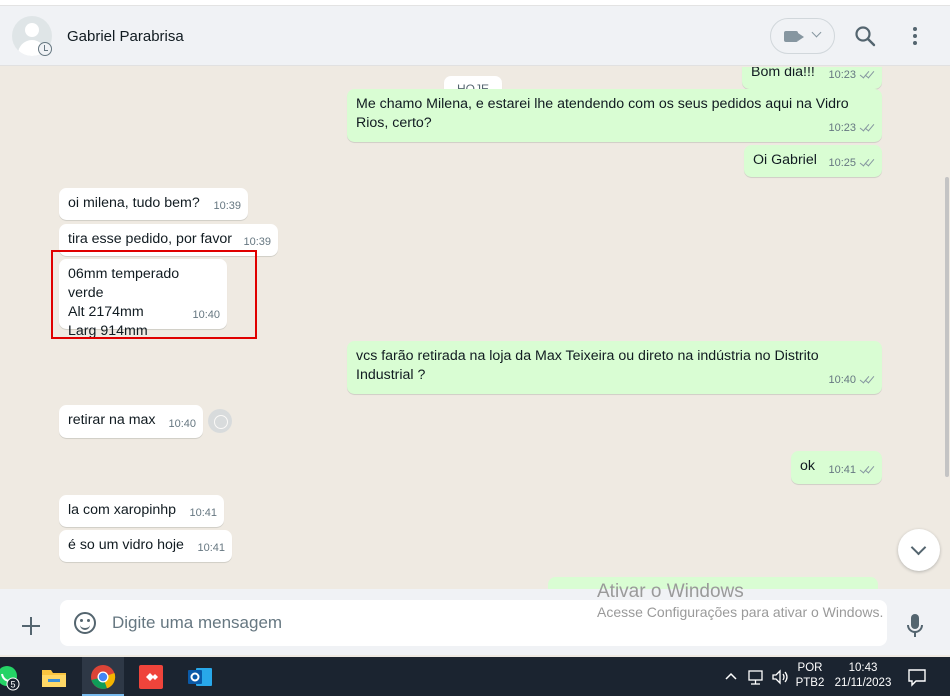  I want to click on message-outgoing: Bom dia!!! 10:23, so click(812, 78).